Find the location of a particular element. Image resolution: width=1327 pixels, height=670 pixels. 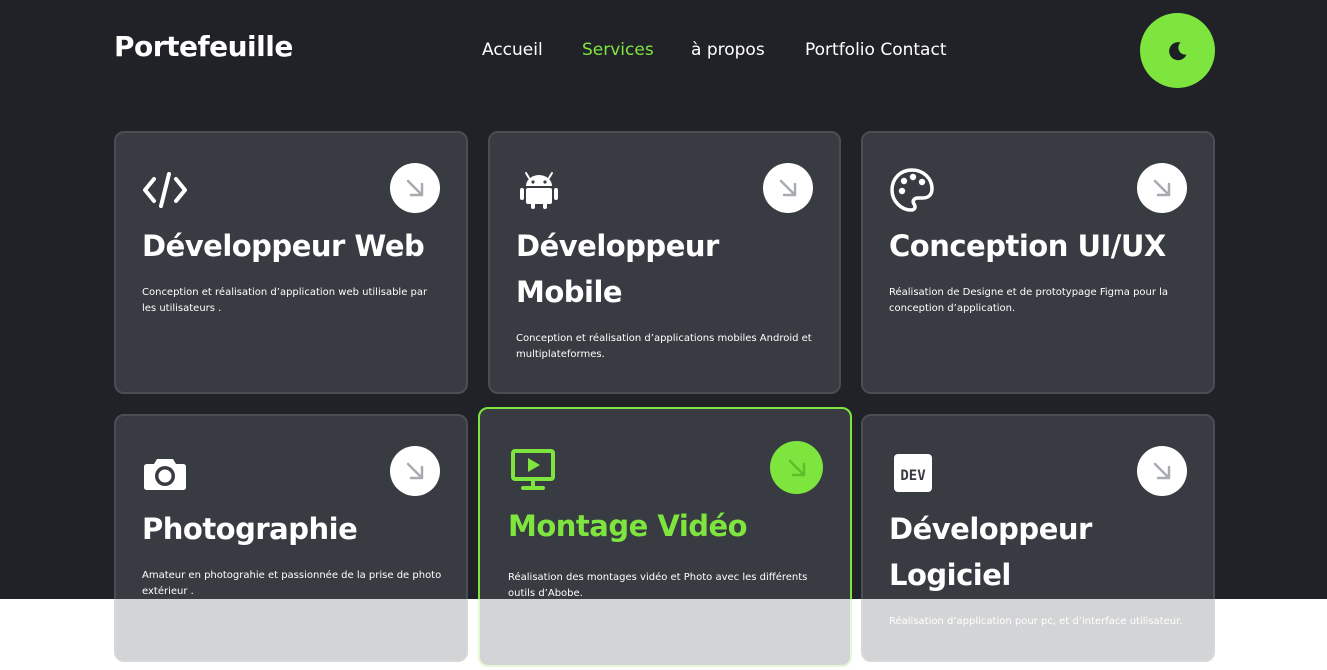

service-title: Développeur Logiciel is located at coordinates (990, 552).